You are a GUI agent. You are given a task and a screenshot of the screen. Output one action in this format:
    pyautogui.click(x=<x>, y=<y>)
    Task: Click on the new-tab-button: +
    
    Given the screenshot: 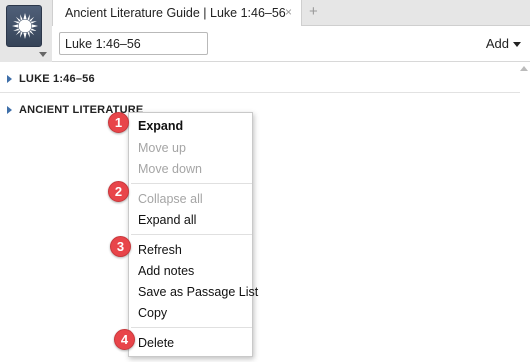 What is the action you would take?
    pyautogui.click(x=313, y=11)
    